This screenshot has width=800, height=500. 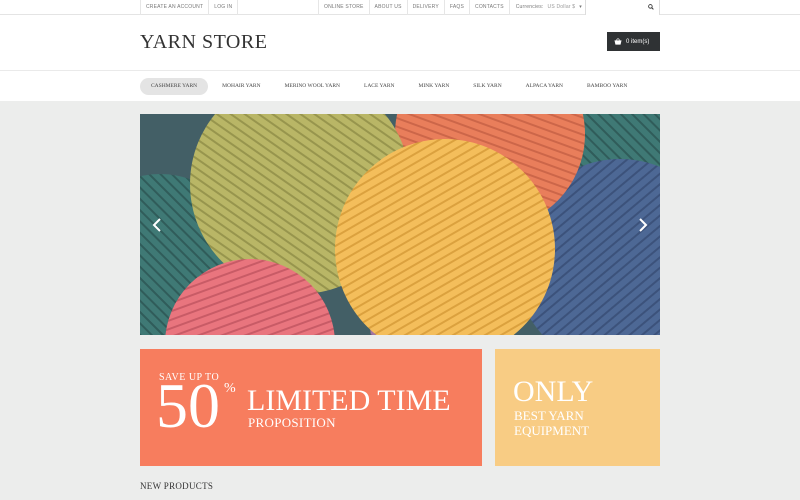 I want to click on online-store-link: Online Store, so click(x=344, y=7).